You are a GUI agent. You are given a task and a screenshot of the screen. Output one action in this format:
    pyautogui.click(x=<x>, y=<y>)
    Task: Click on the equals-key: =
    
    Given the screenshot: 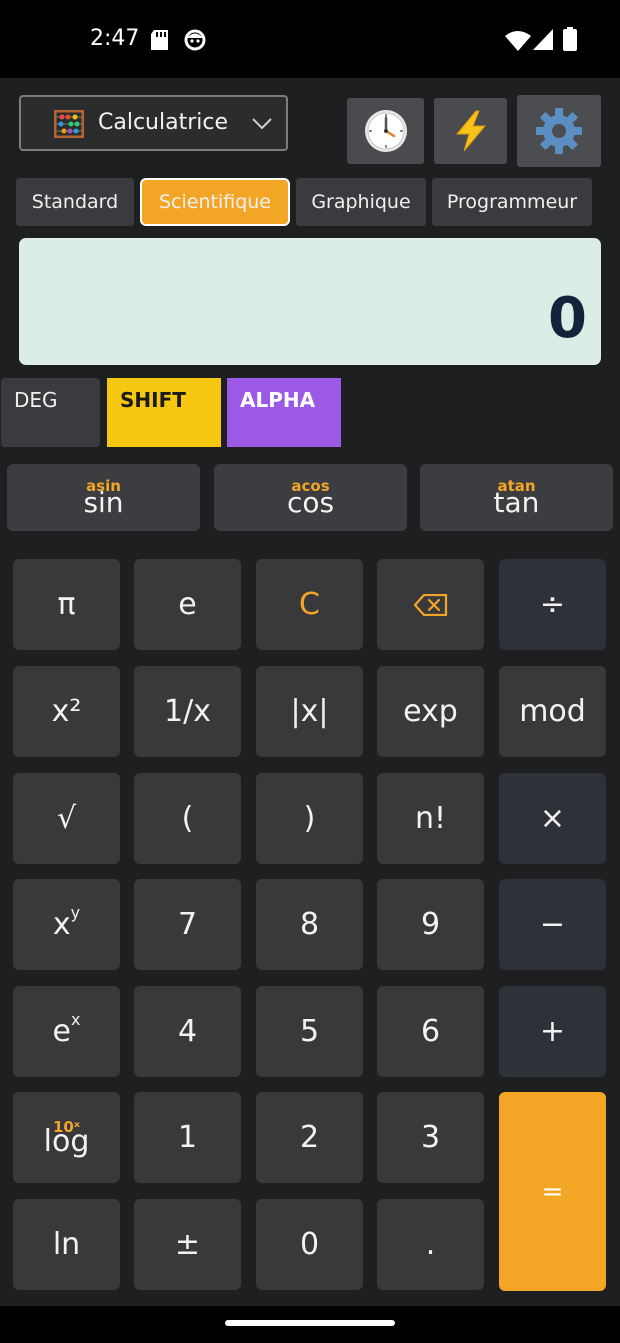 What is the action you would take?
    pyautogui.click(x=552, y=1191)
    